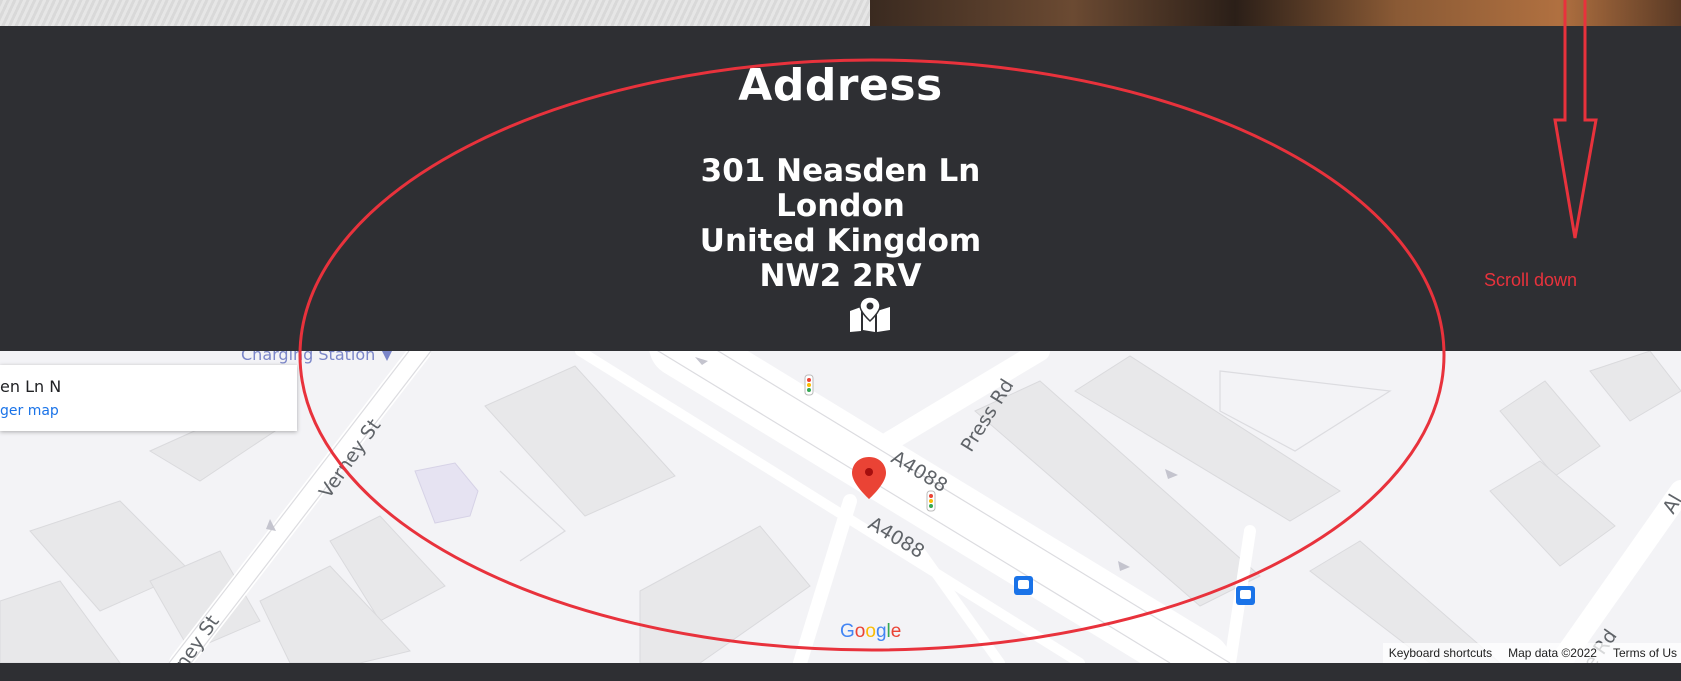 The height and width of the screenshot is (681, 1681). I want to click on address-title: Address, so click(840, 85).